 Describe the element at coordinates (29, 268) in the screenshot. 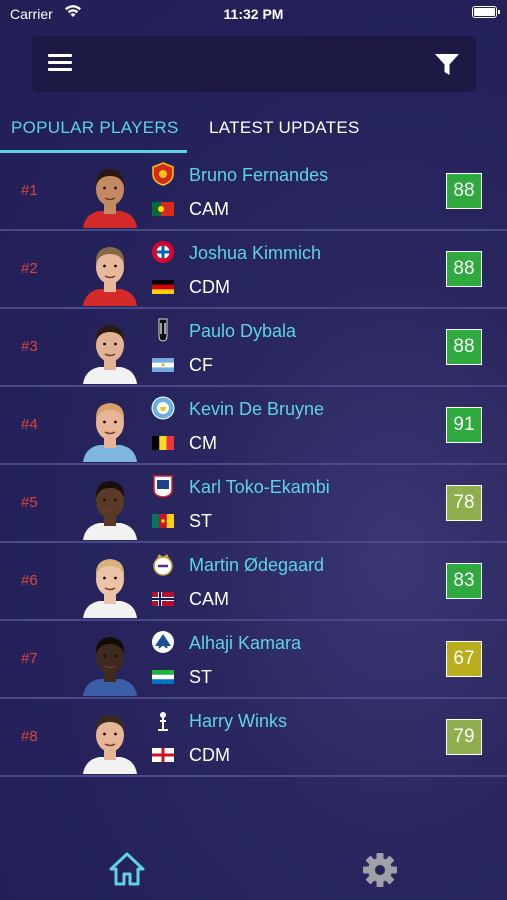

I see `player-rank: #2` at that location.